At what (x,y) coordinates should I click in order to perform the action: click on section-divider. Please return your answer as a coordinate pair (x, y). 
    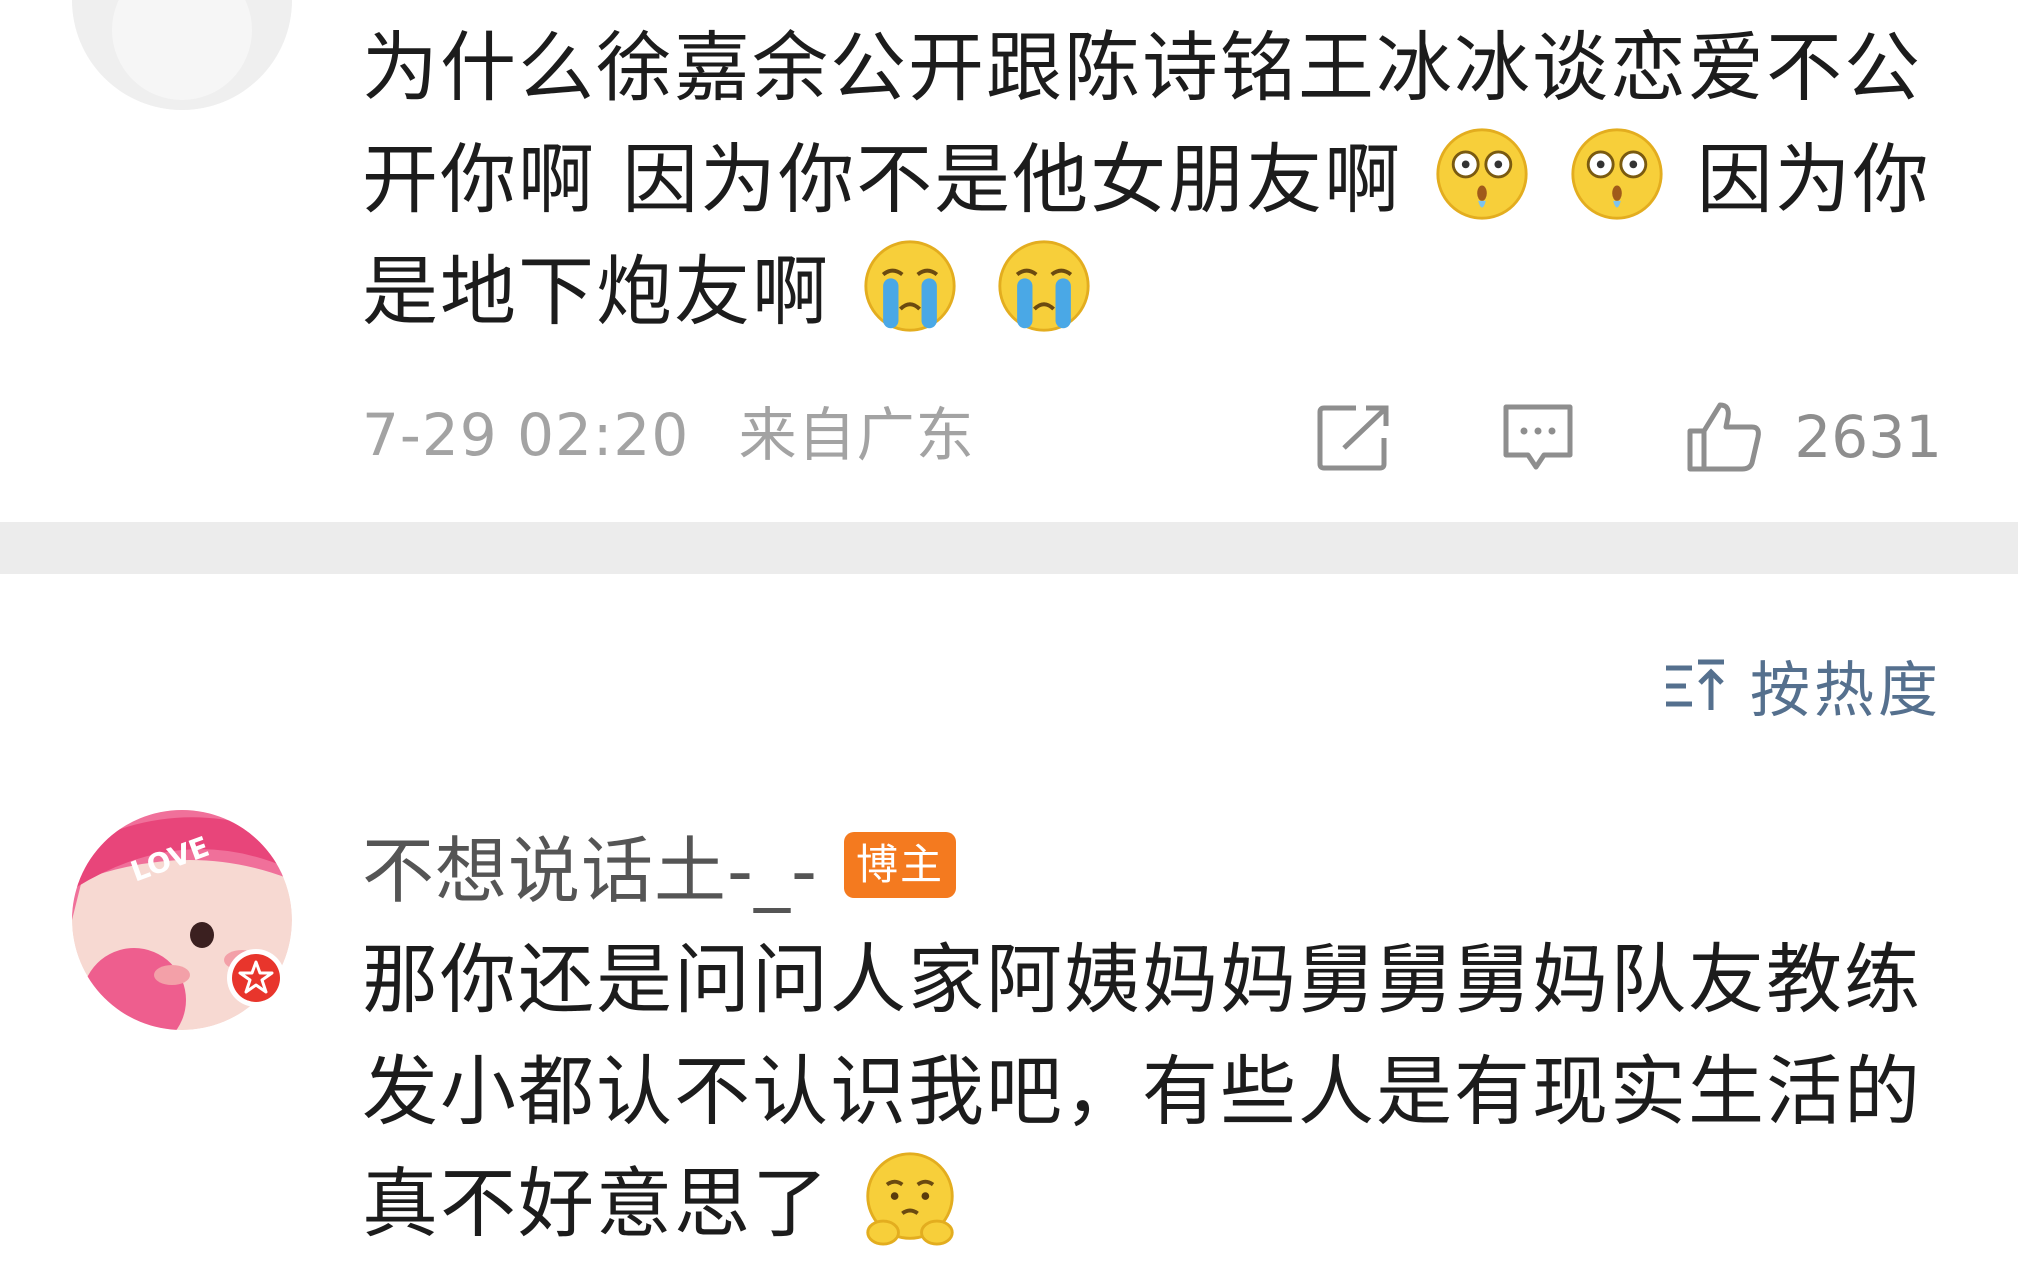
    Looking at the image, I should click on (1009, 548).